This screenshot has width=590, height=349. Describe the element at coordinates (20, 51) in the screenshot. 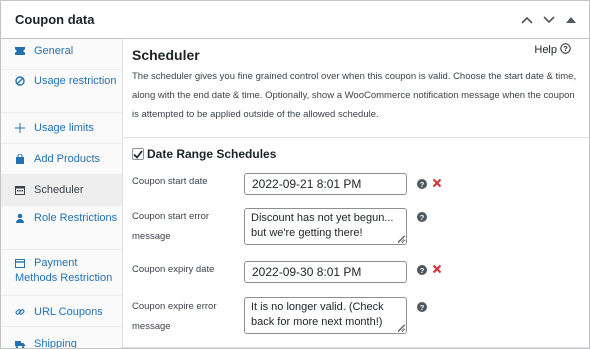

I see `ticket-icon` at that location.